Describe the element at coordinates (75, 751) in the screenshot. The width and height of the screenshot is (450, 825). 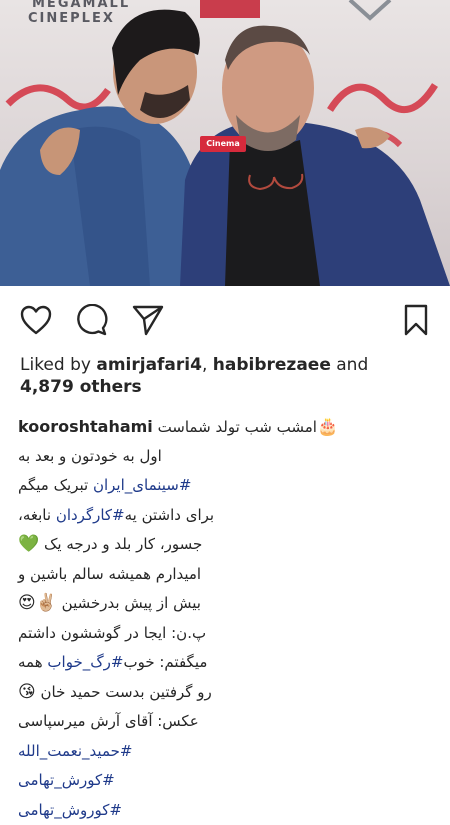
I see `hashtag-hamid-nematollah: #حمید_نعمت_الله` at that location.